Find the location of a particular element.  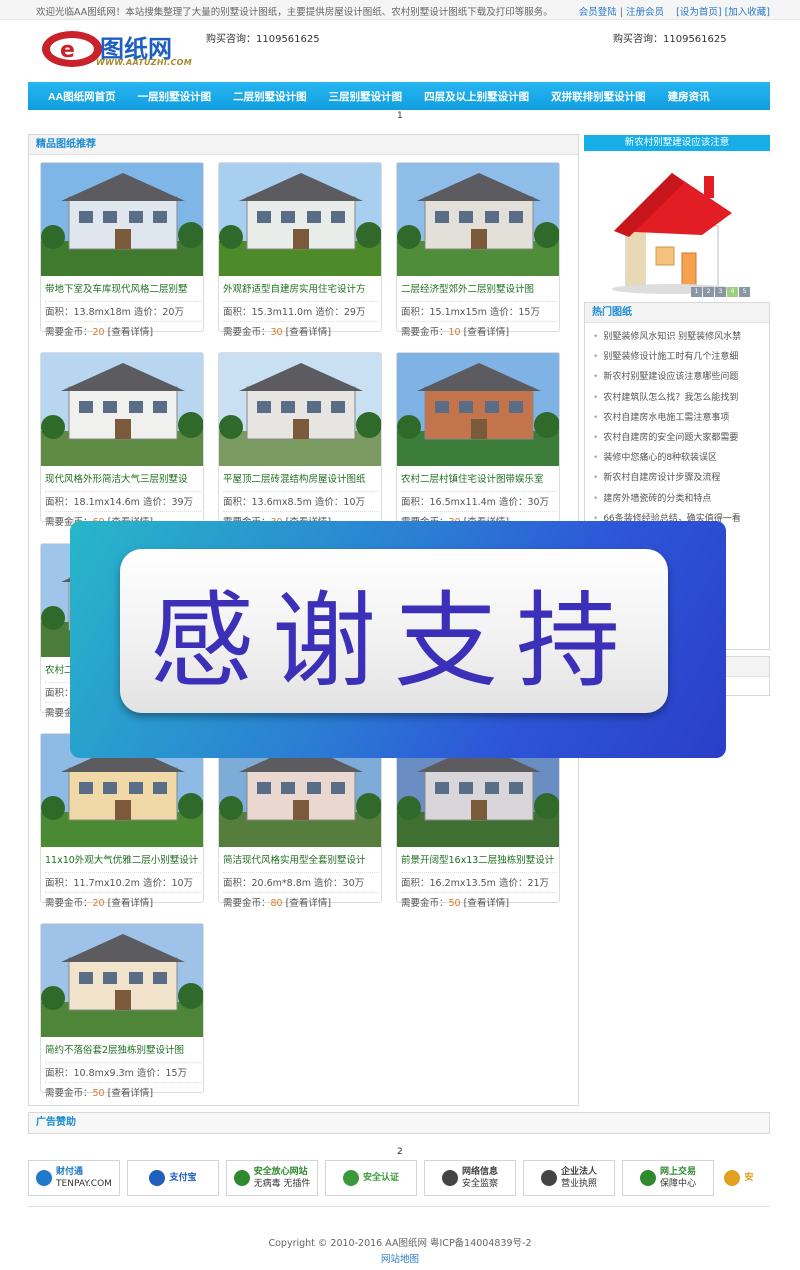

slide-dot: 5 is located at coordinates (744, 292).